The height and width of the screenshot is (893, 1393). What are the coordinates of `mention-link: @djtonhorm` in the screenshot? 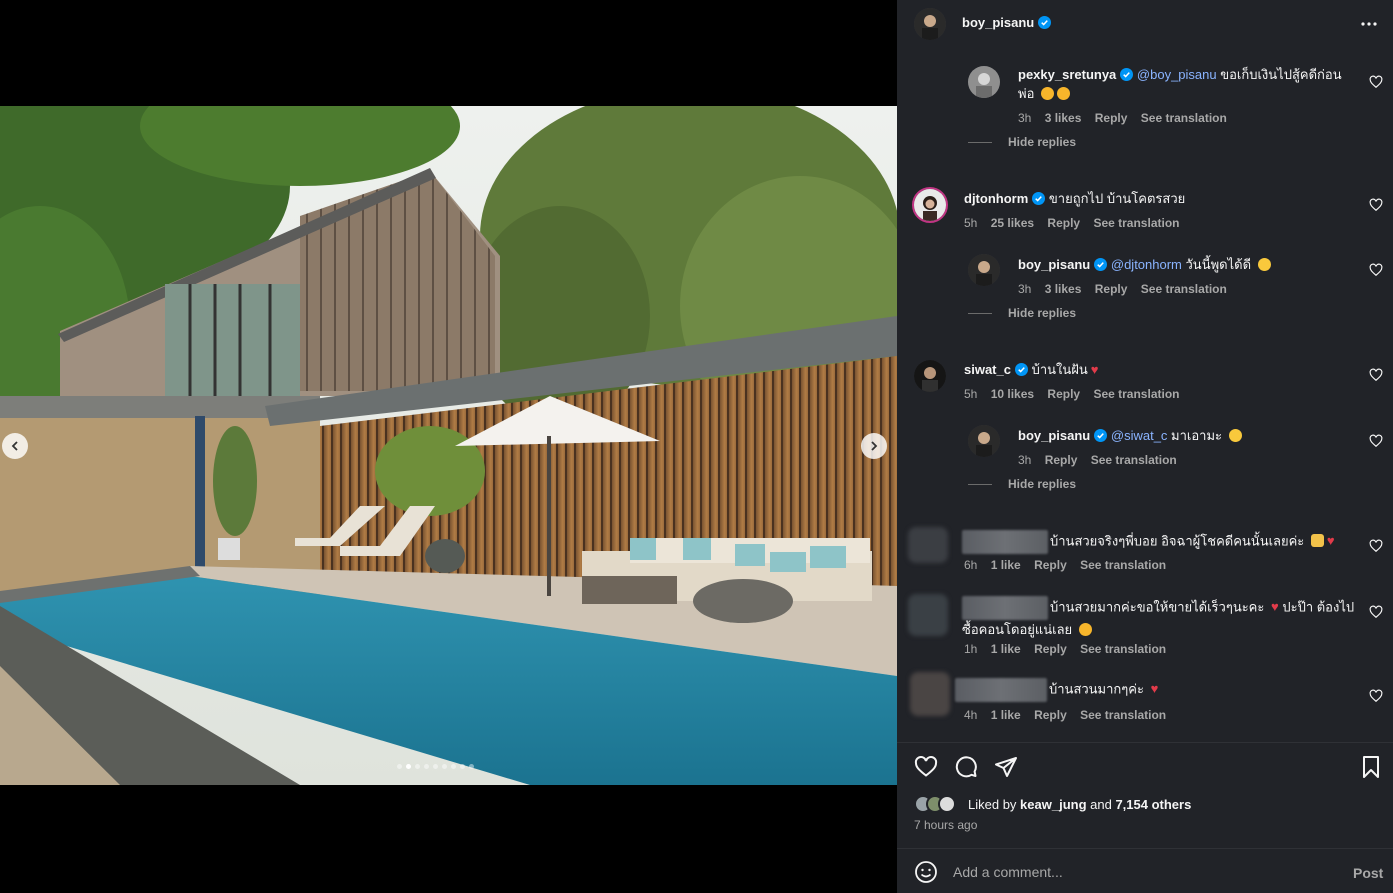 It's located at (1146, 264).